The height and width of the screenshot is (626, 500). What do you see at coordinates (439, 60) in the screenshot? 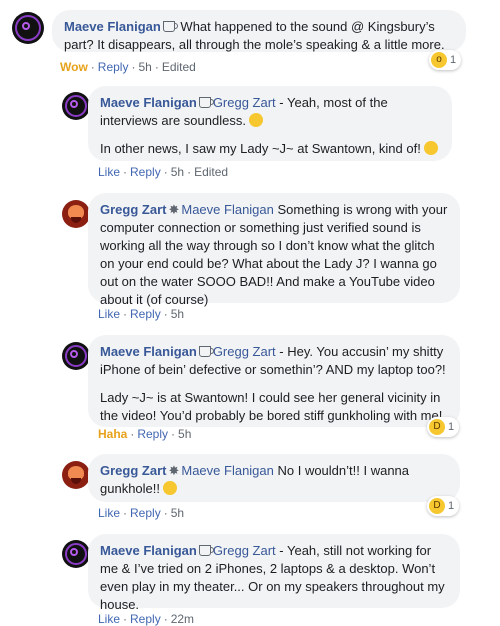
I see `wow-emoji-icon: o` at bounding box center [439, 60].